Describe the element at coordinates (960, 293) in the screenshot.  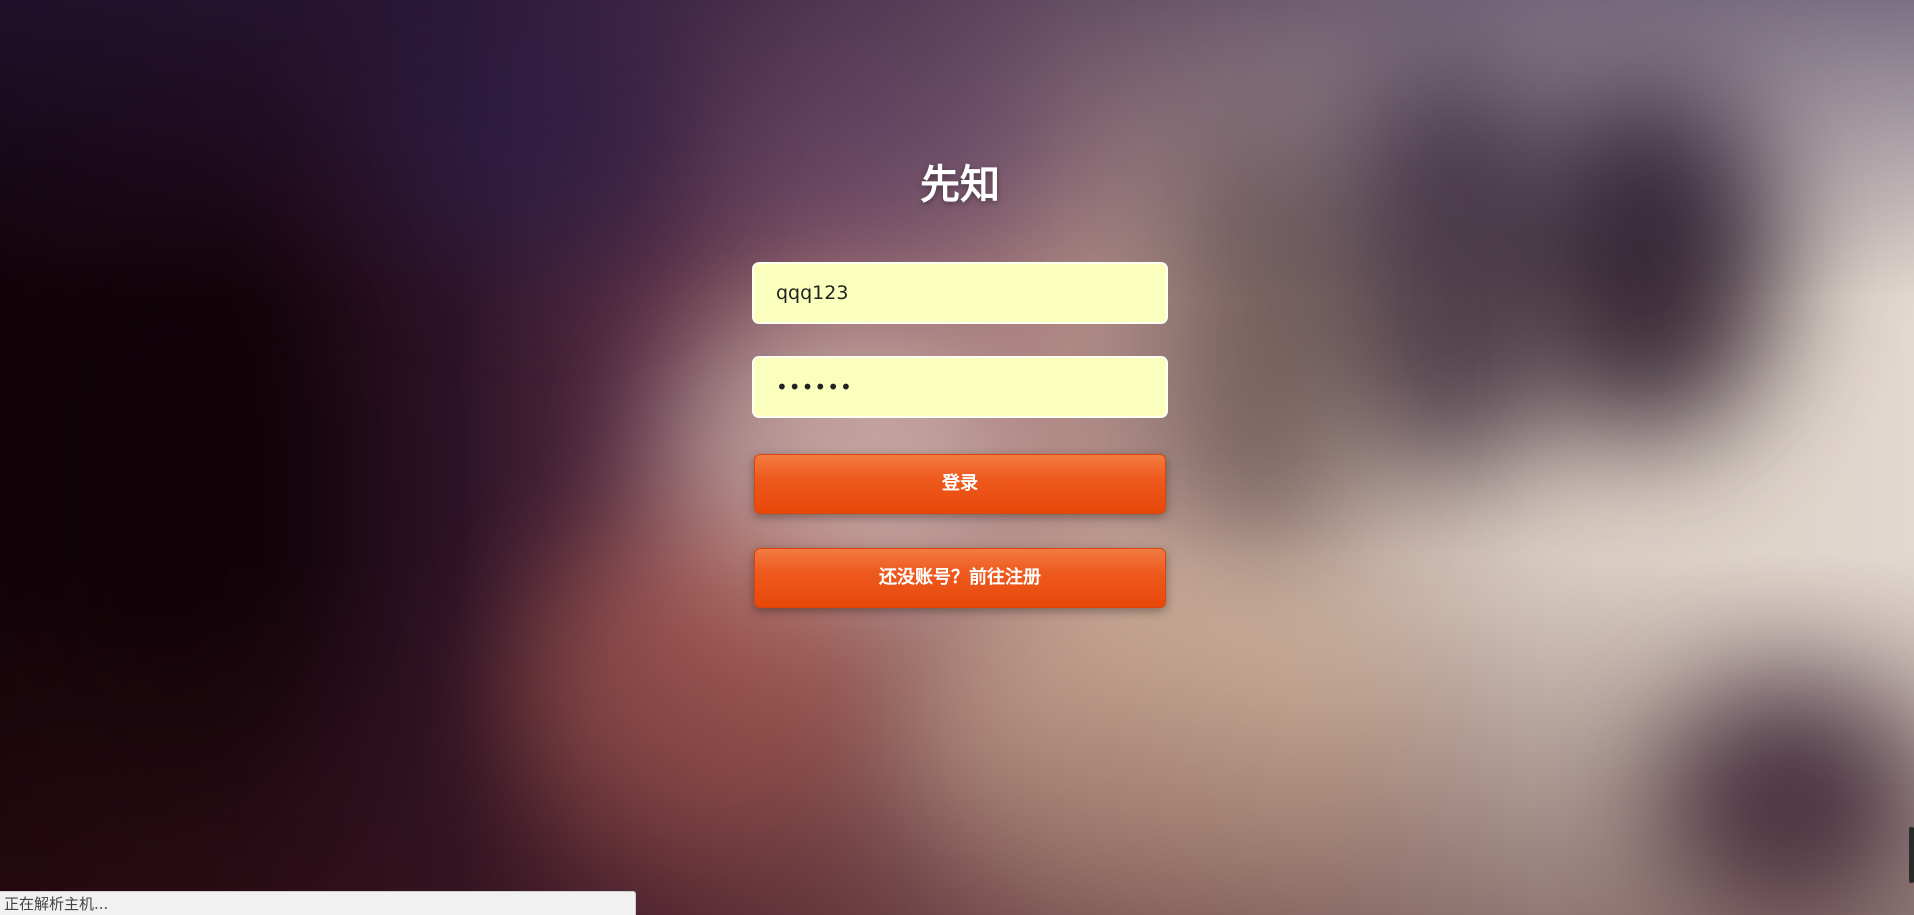
I see `username-input: qqq123` at that location.